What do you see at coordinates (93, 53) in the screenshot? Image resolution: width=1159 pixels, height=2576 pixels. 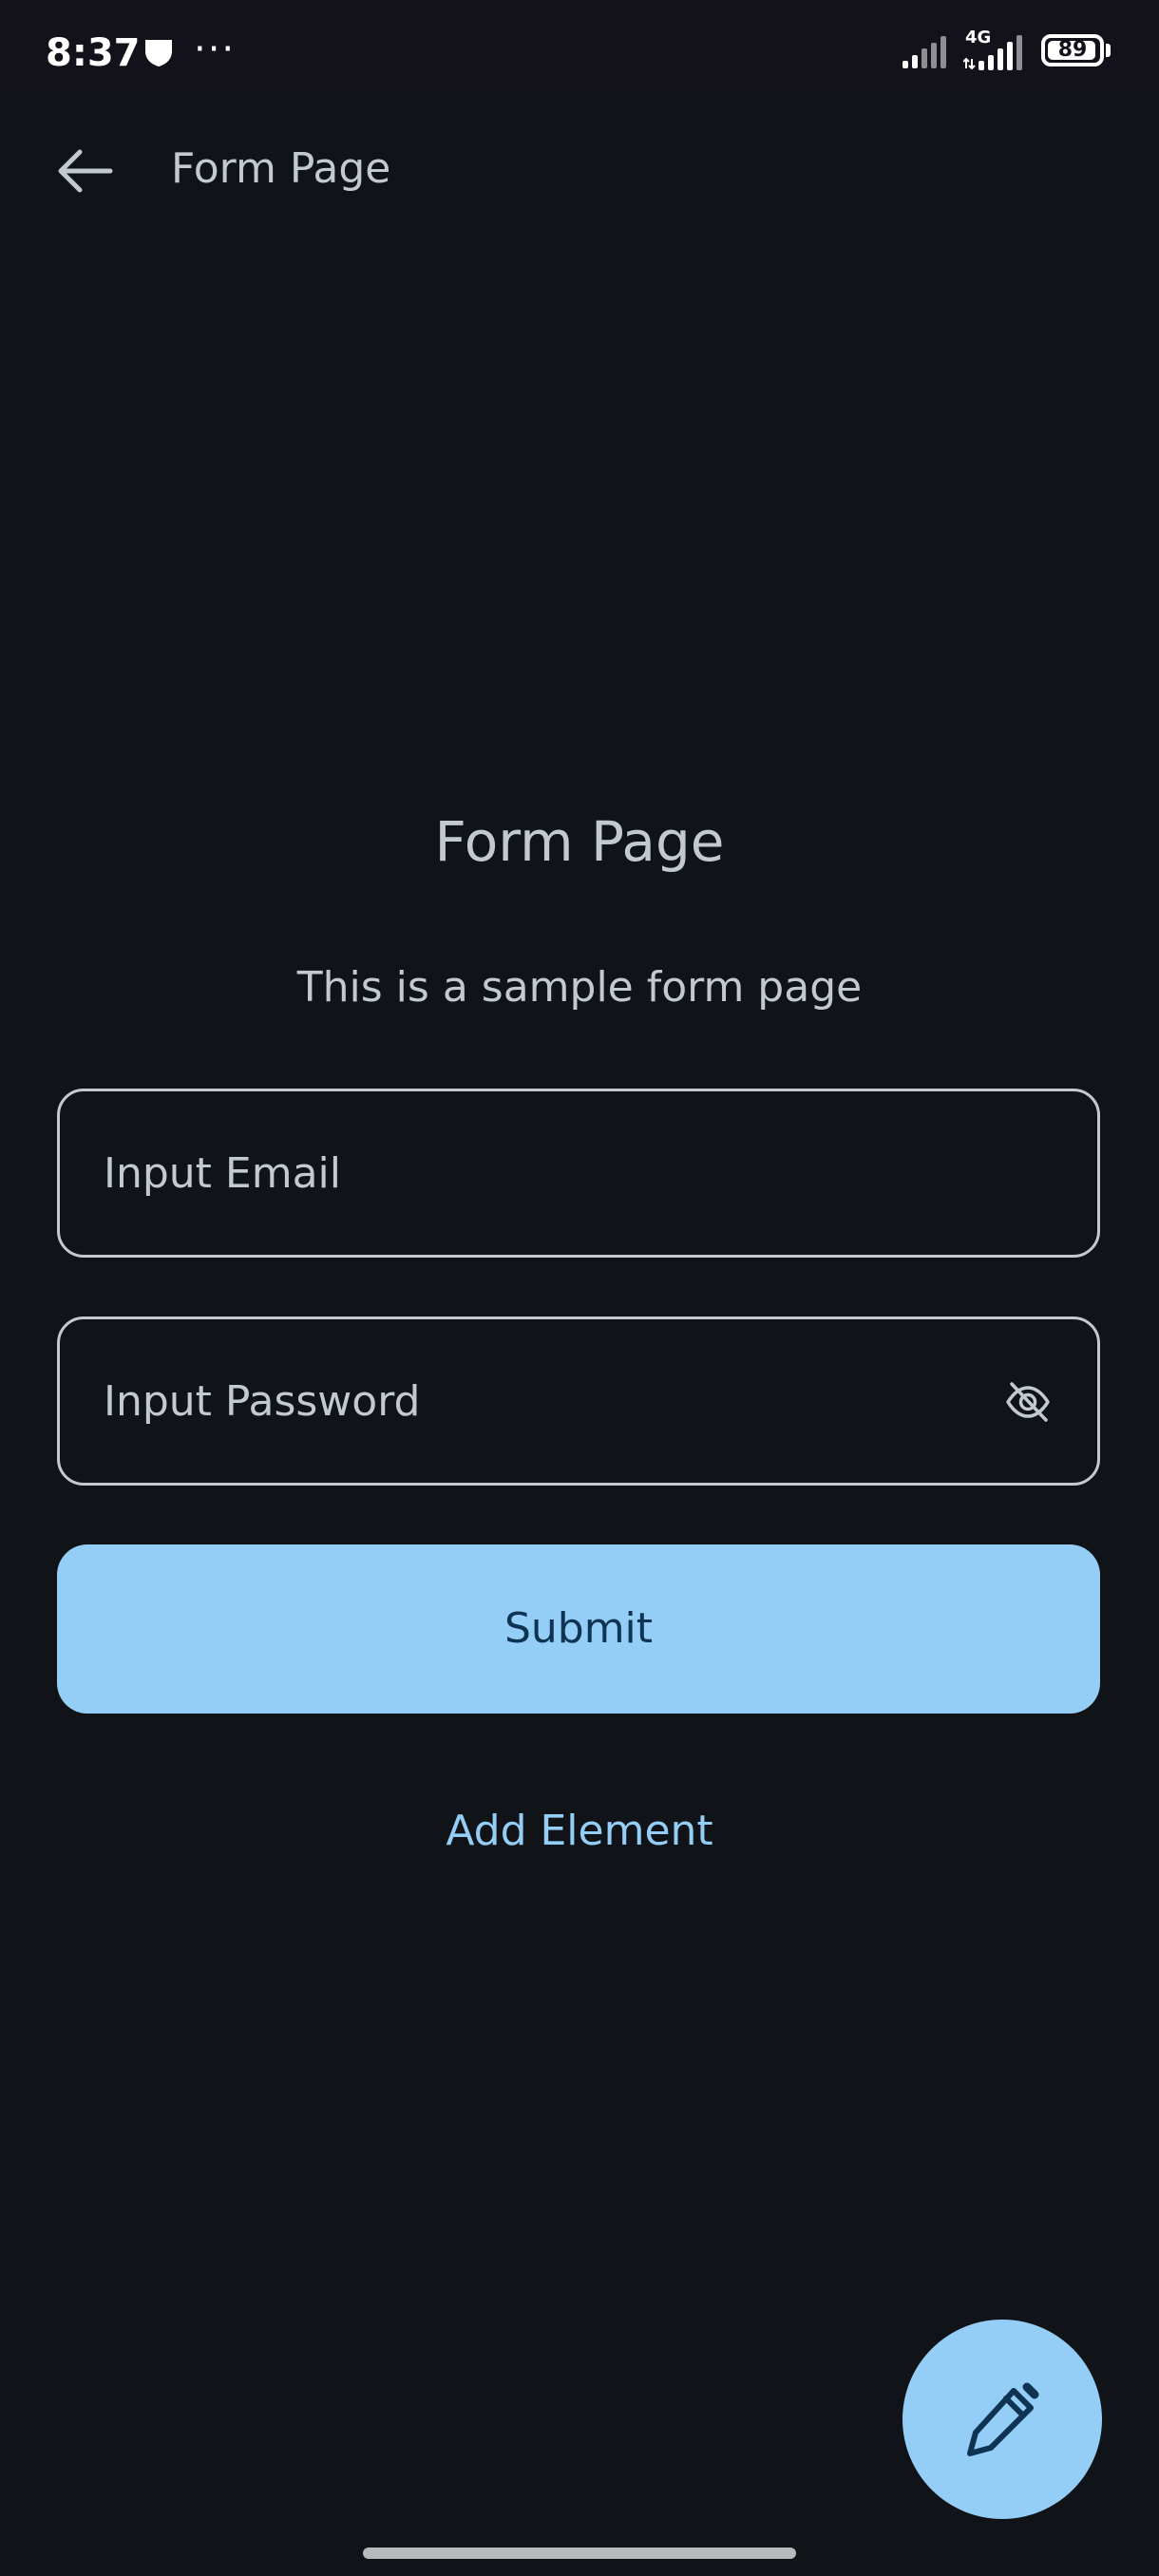 I see `status-time: 8:37` at bounding box center [93, 53].